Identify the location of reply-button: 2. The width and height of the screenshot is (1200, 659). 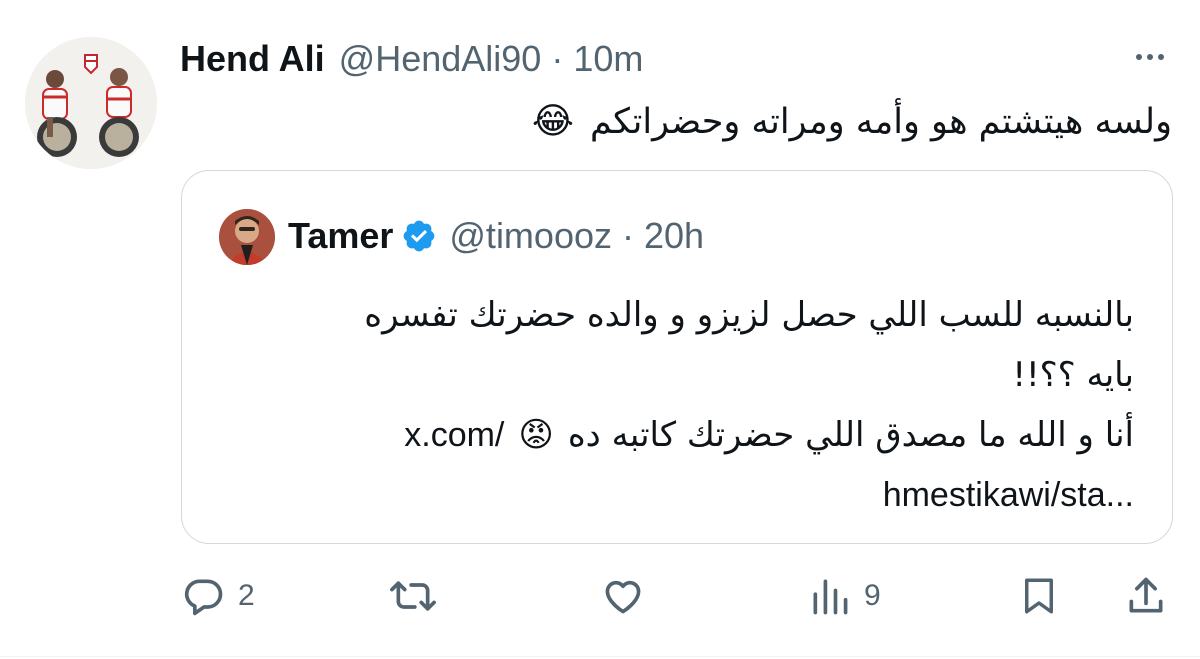
(218, 596).